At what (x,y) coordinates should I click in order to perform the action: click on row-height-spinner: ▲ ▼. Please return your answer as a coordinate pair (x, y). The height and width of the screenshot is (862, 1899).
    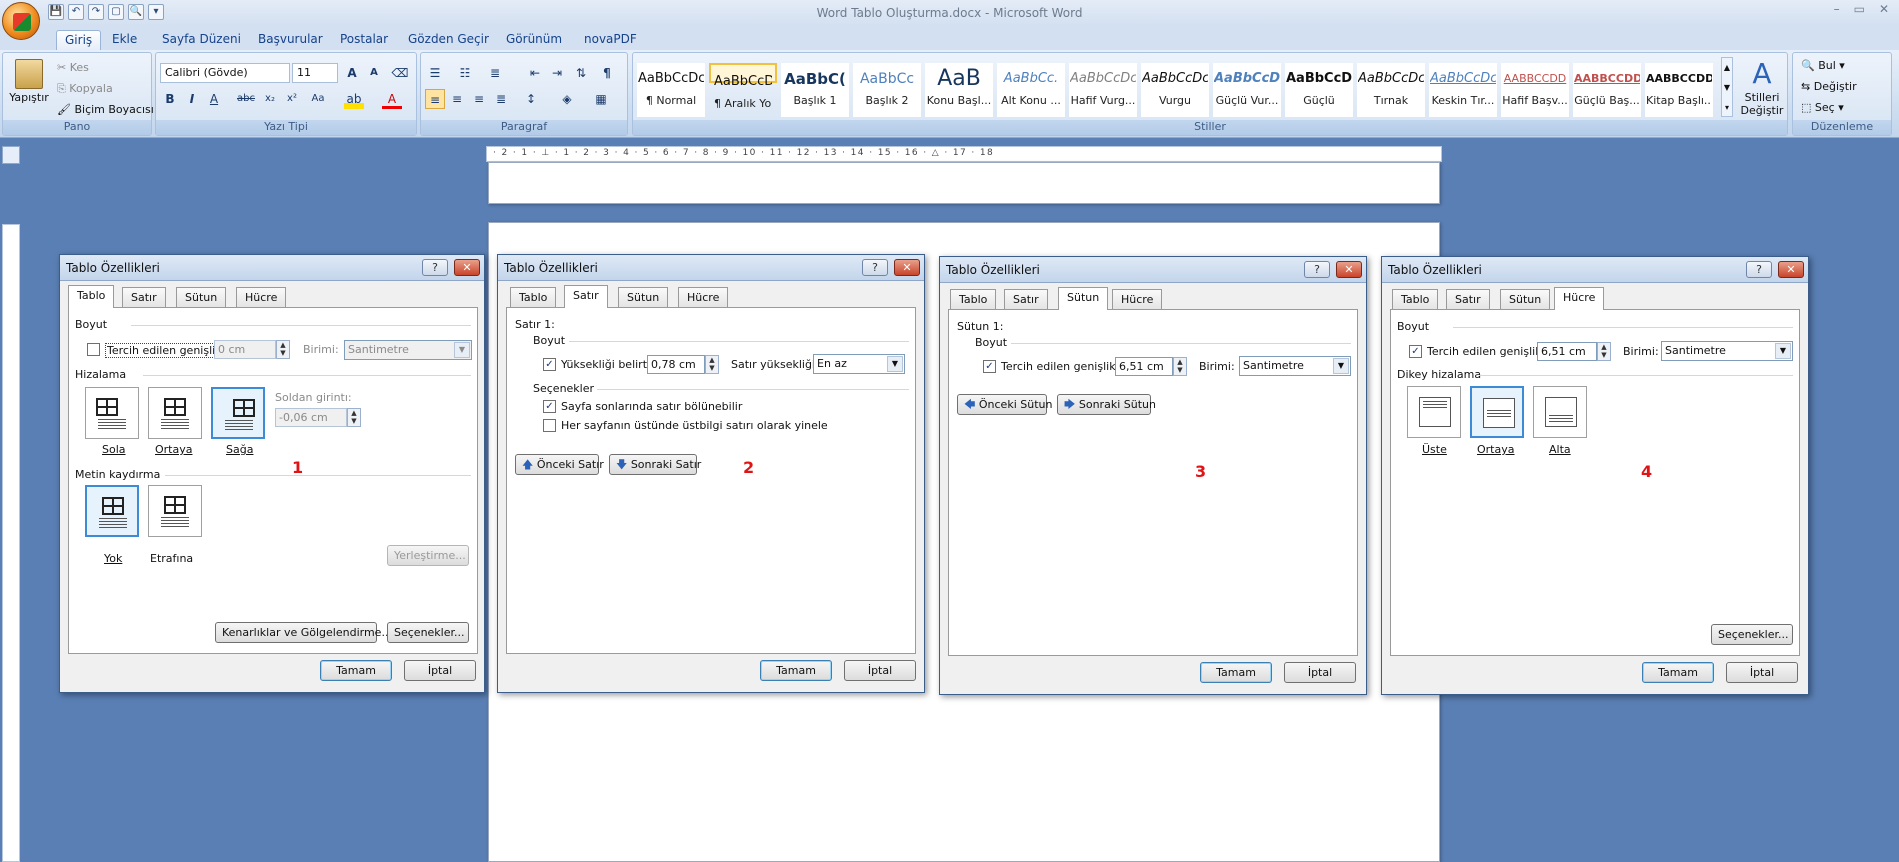
    Looking at the image, I should click on (712, 364).